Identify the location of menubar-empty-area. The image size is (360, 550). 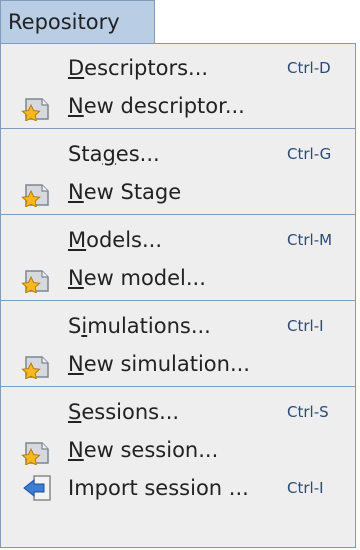
(257, 21).